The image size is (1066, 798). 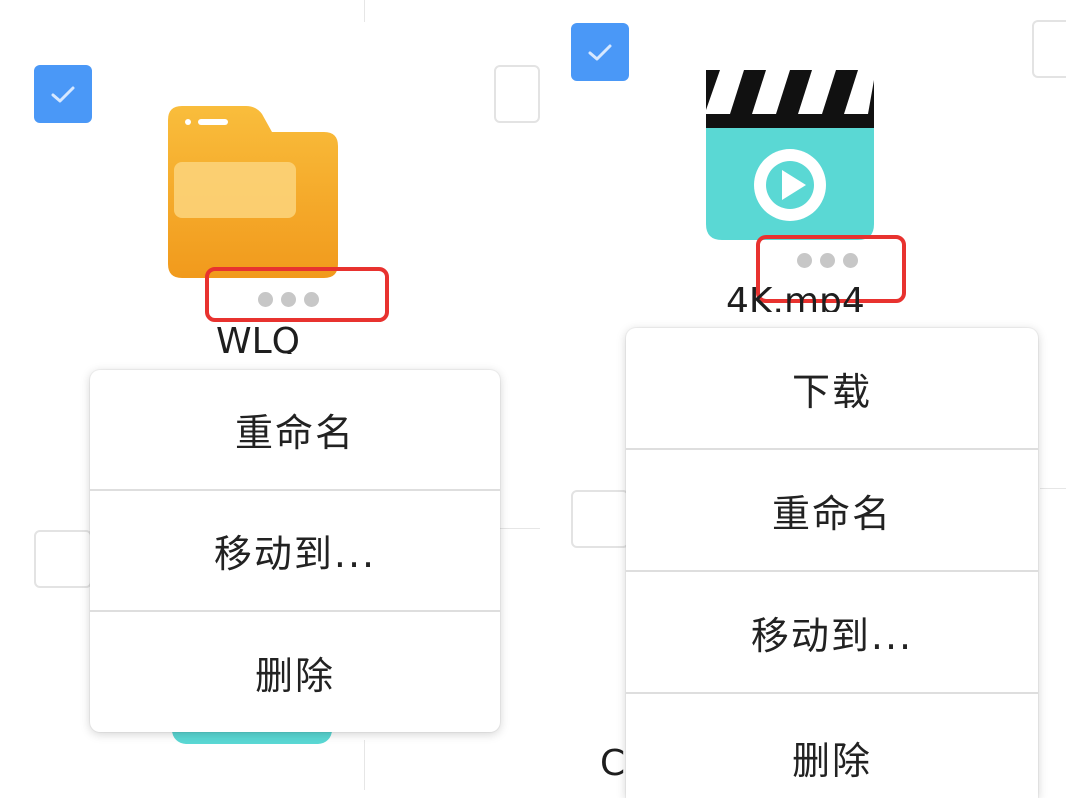 I want to click on video-select-checkbox, so click(x=600, y=52).